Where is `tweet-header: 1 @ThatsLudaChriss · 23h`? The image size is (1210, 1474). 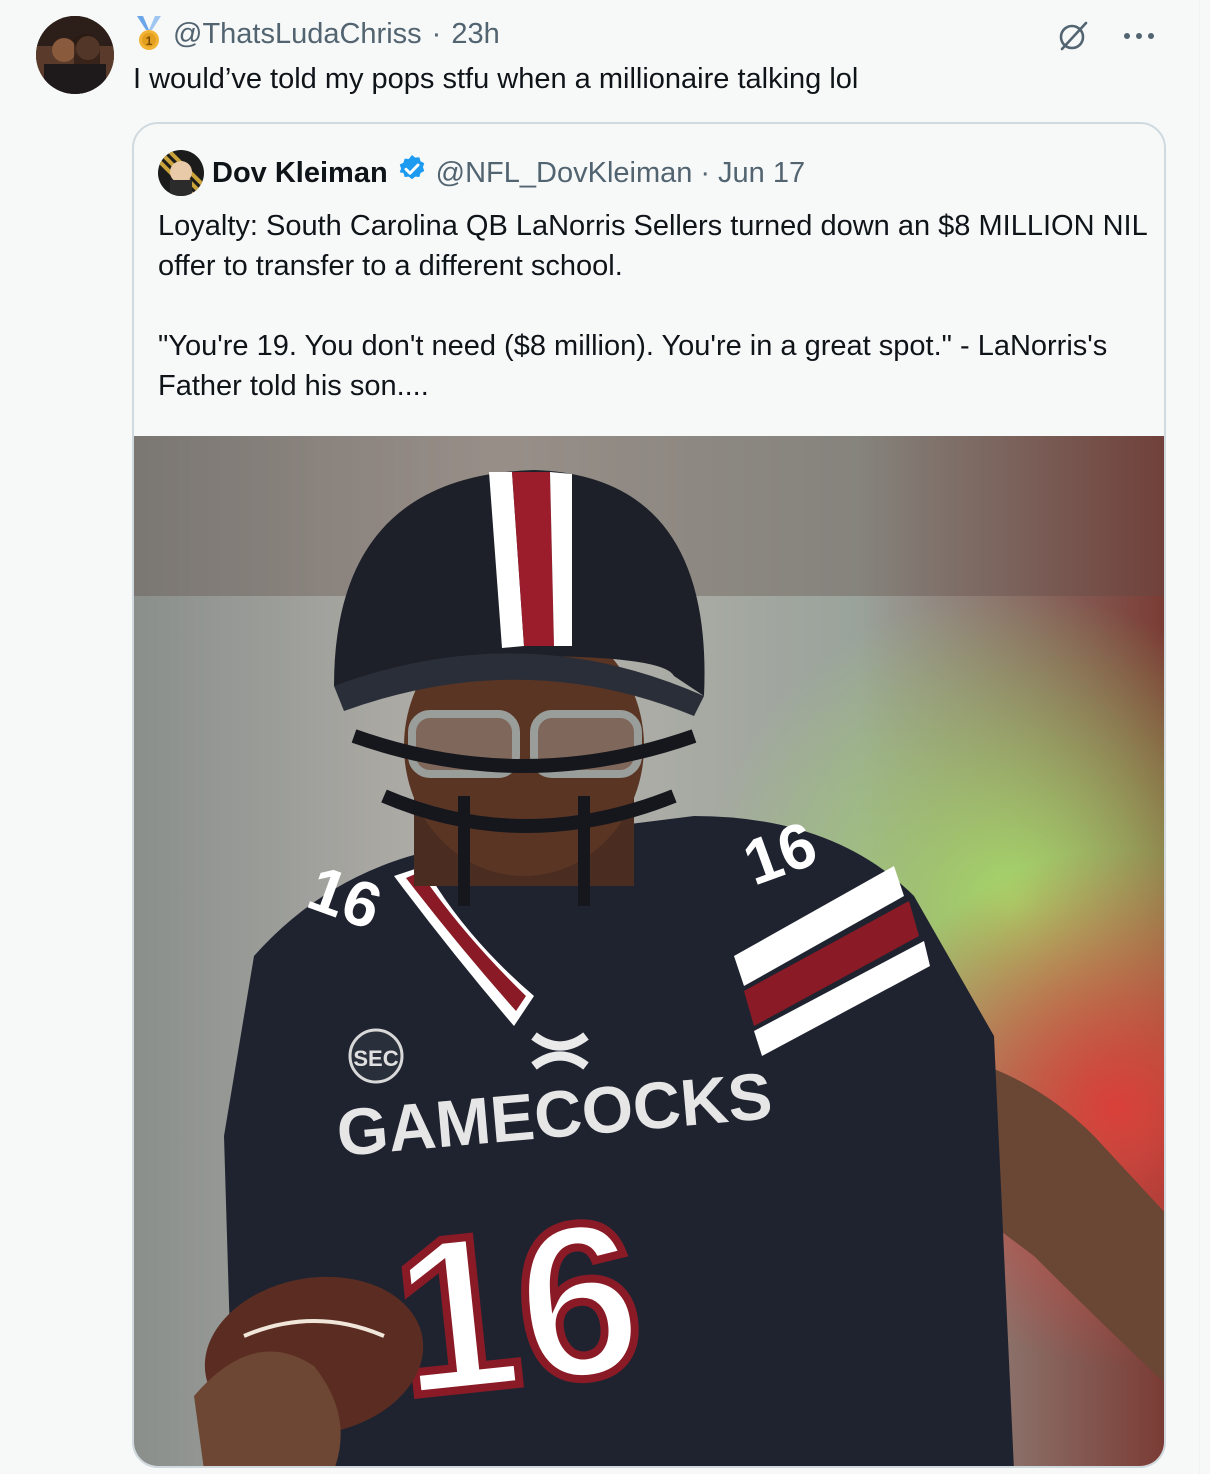
tweet-header: 1 @ThatsLudaChriss · 23h is located at coordinates (316, 34).